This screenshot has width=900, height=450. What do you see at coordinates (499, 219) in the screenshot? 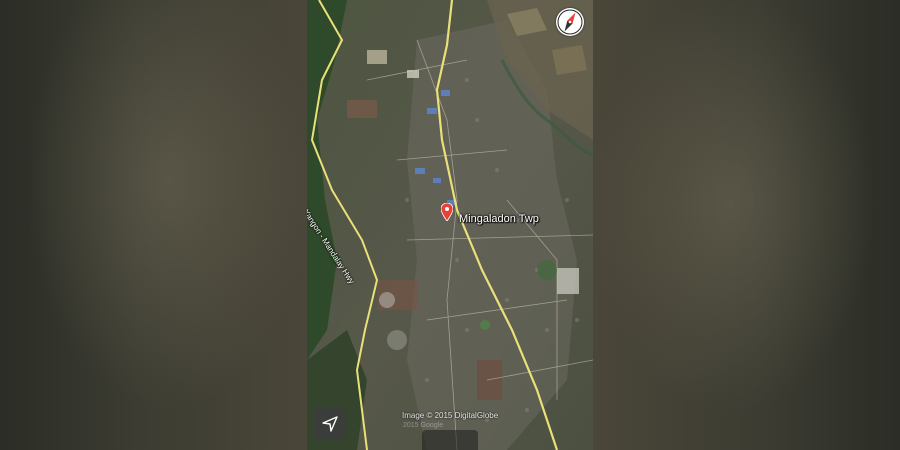
I see `place-label: Mingaladon Twp` at bounding box center [499, 219].